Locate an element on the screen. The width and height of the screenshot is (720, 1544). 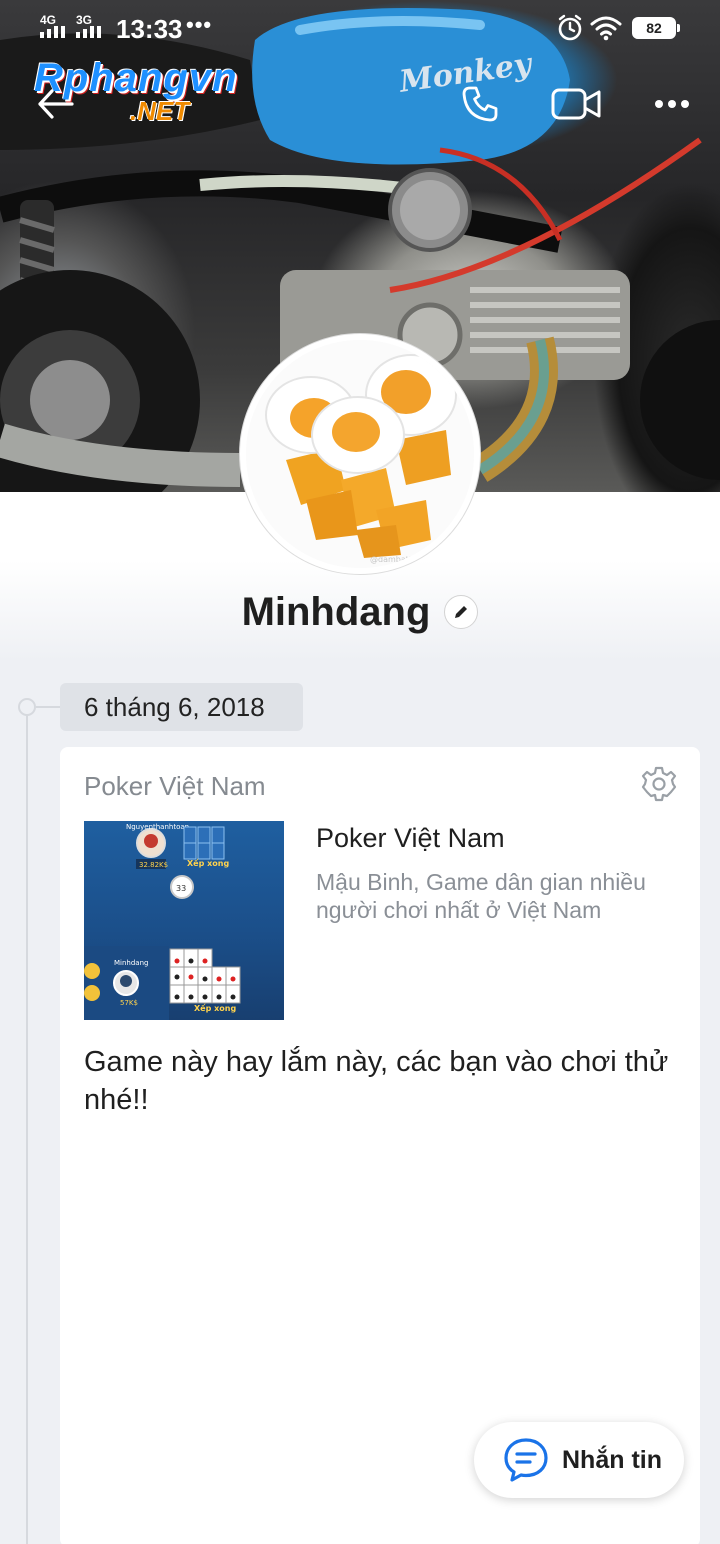
more-options-button is located at coordinates (672, 104).